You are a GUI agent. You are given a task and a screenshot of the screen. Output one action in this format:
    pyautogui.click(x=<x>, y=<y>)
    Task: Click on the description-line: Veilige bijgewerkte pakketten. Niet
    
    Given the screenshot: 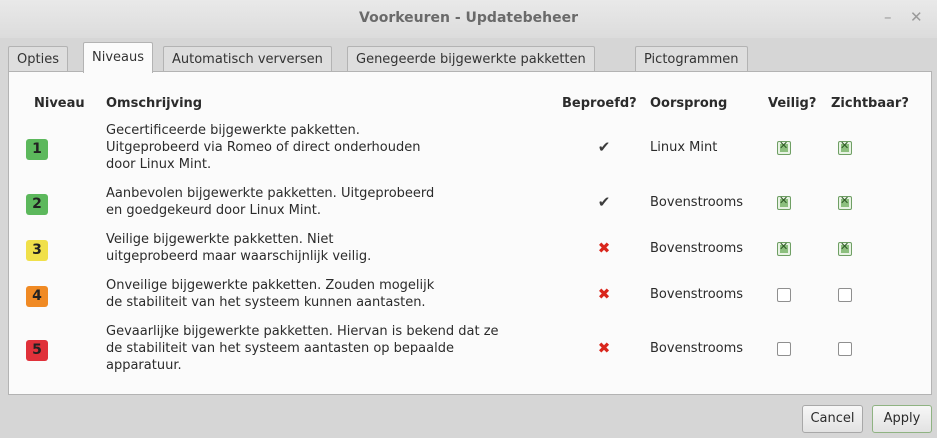 What is the action you would take?
    pyautogui.click(x=220, y=239)
    